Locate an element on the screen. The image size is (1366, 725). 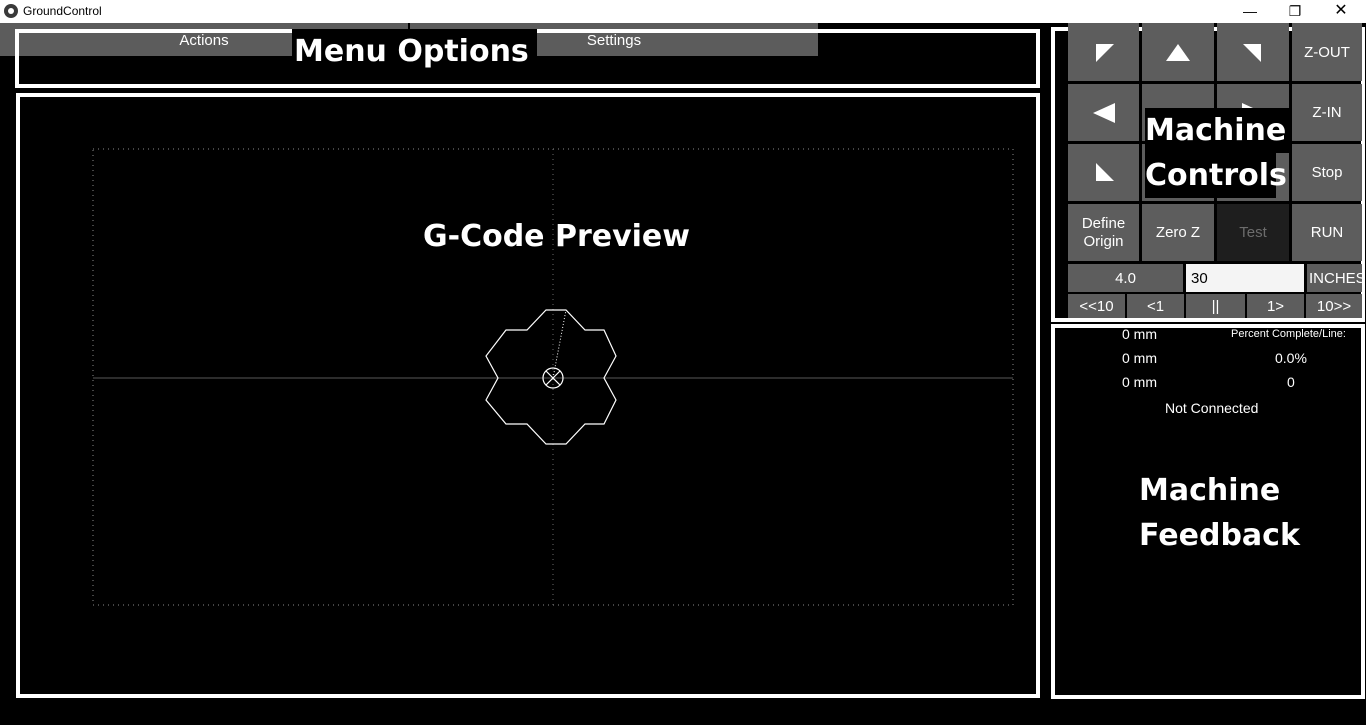
pause-button: || is located at coordinates (1215, 306).